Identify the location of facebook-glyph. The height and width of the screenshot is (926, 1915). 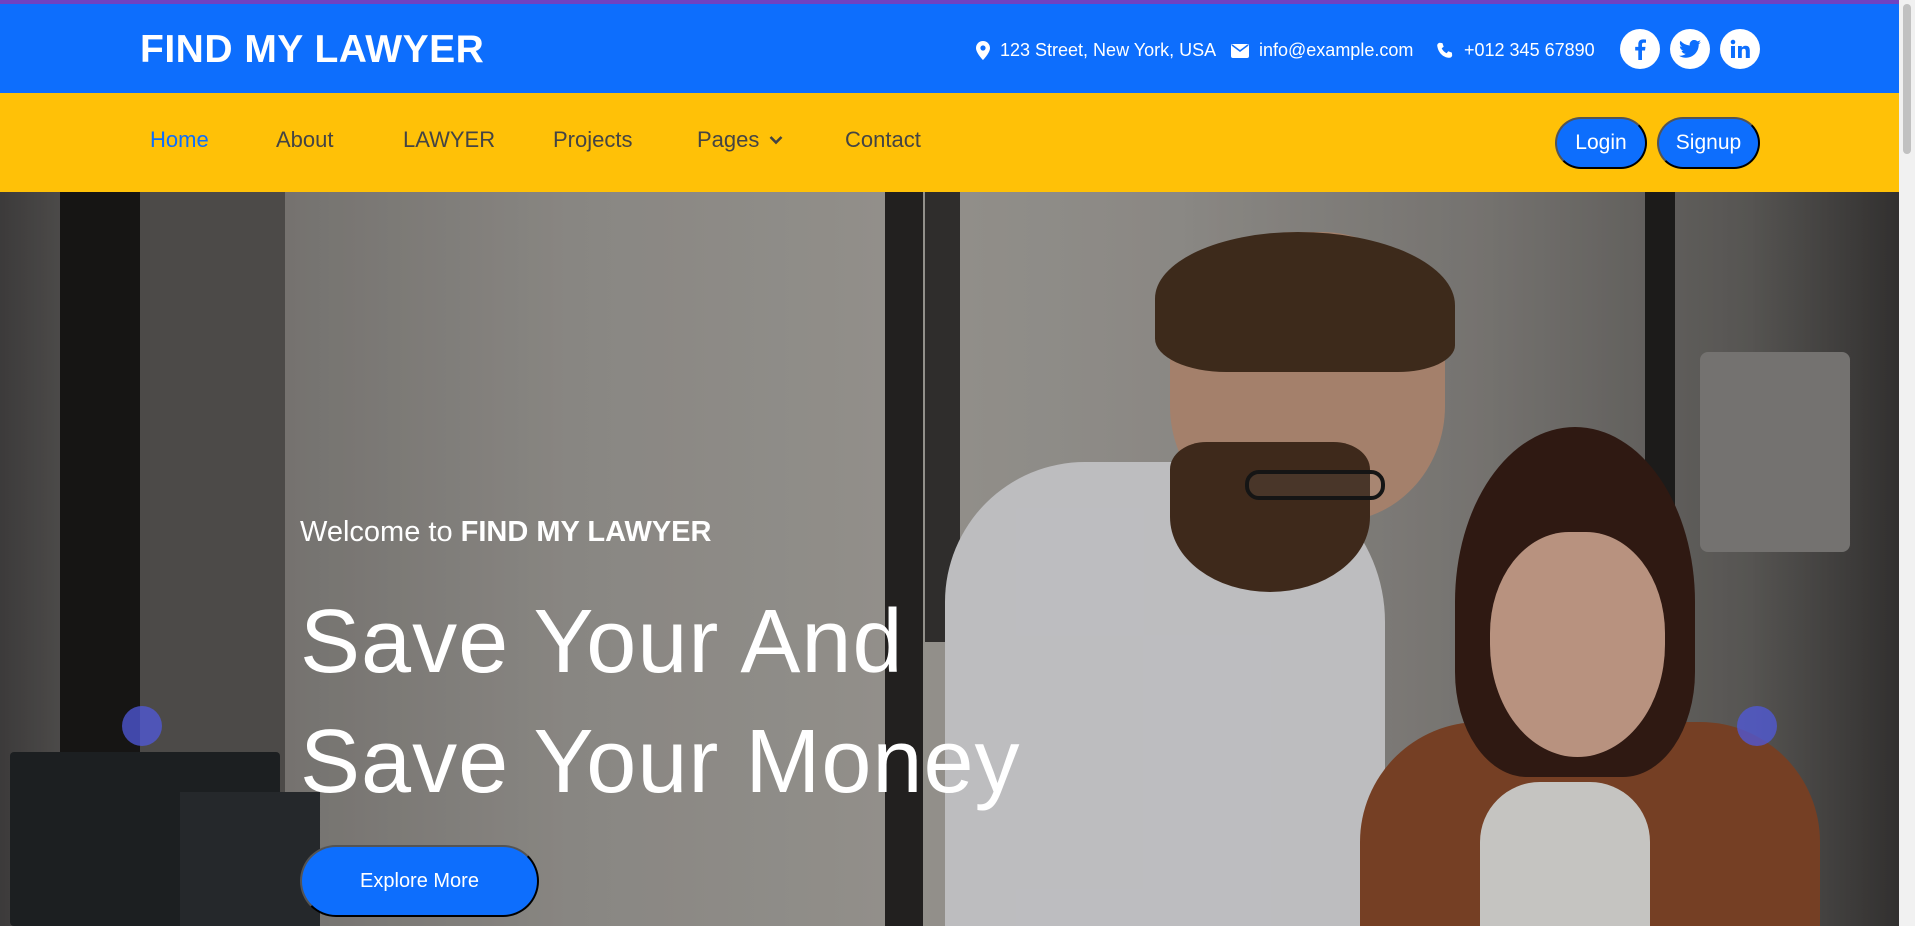
(1640, 49).